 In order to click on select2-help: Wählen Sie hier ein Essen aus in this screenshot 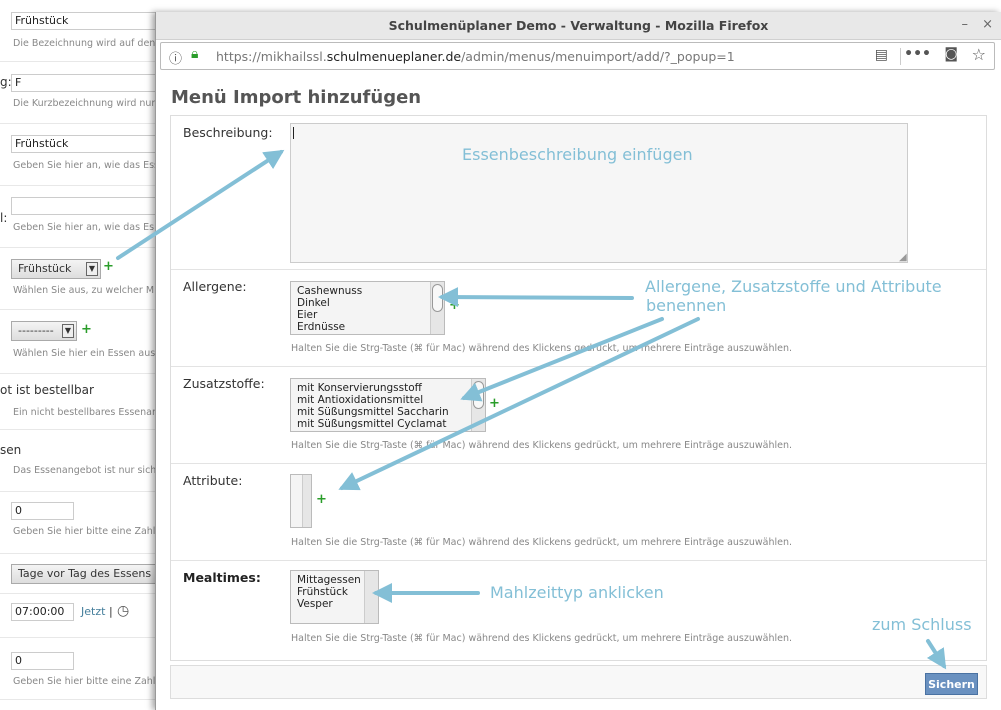, I will do `click(84, 353)`.